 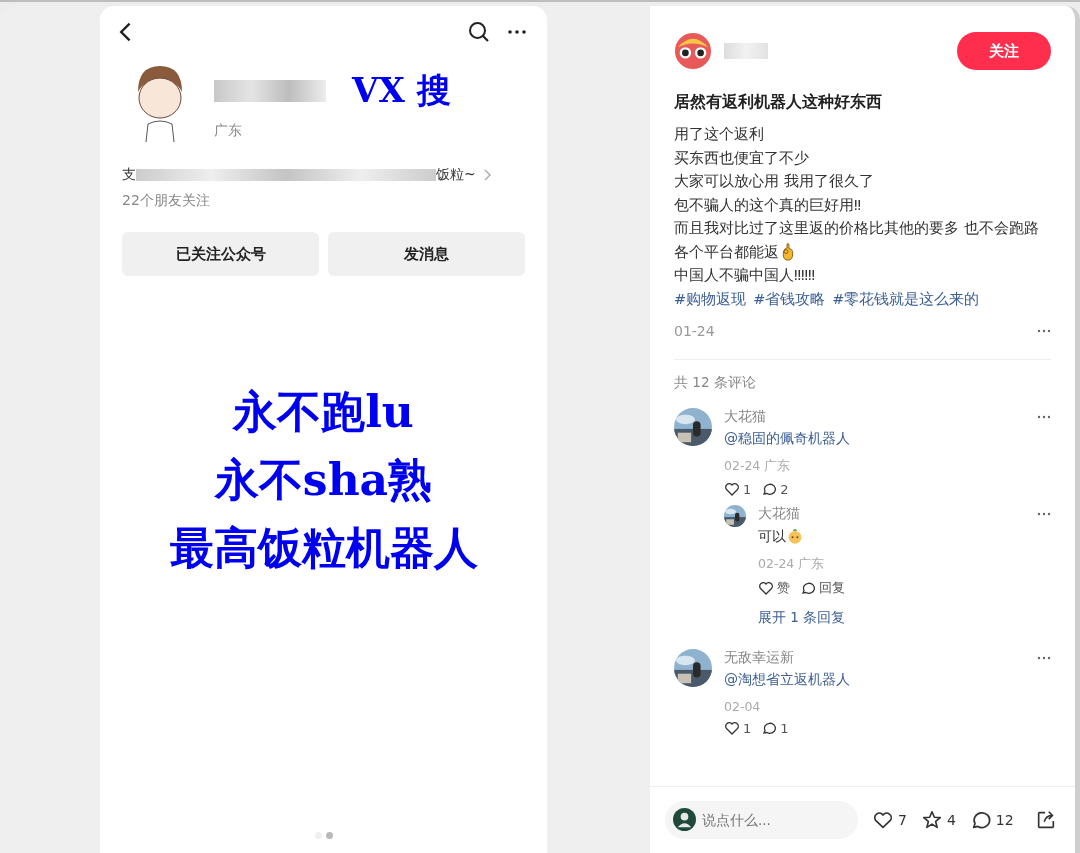 What do you see at coordinates (741, 158) in the screenshot?
I see `post-text: 买东西也便宜了不少` at bounding box center [741, 158].